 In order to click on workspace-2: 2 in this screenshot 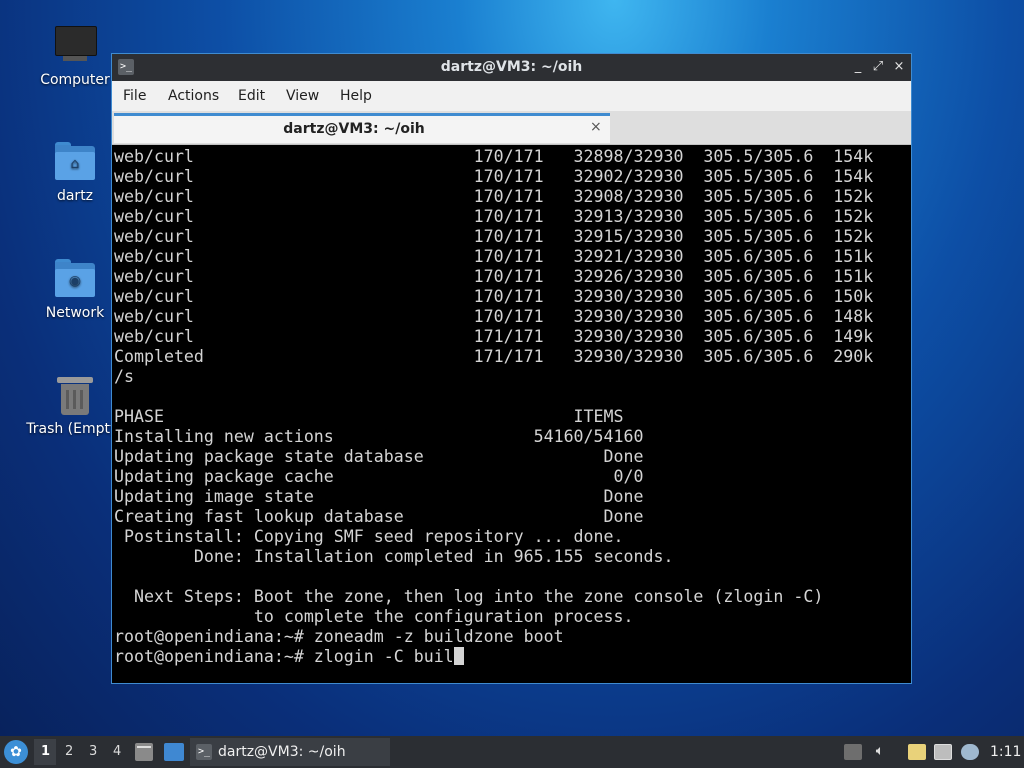, I will do `click(69, 751)`.